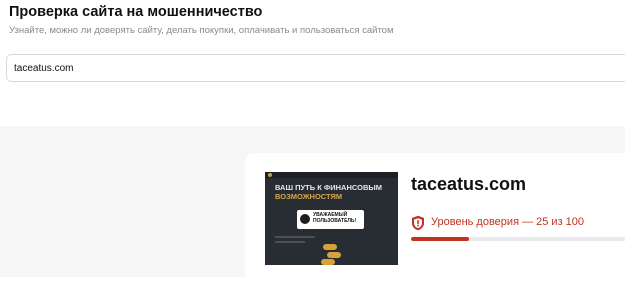  What do you see at coordinates (331, 175) in the screenshot?
I see `screenshot-navbar` at bounding box center [331, 175].